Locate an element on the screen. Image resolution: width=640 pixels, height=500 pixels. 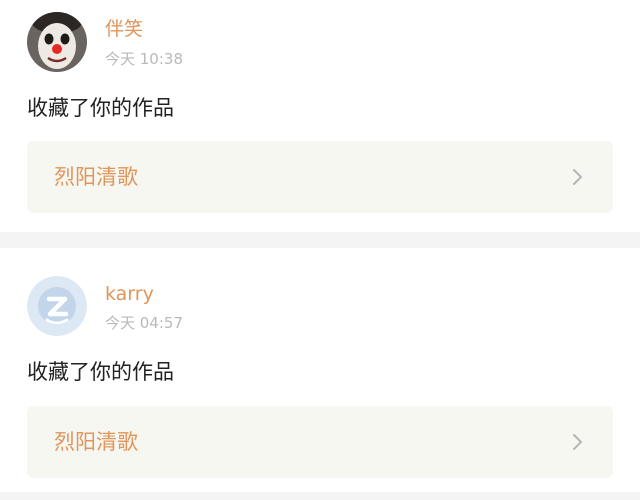
clown-avatar-image is located at coordinates (57, 42).